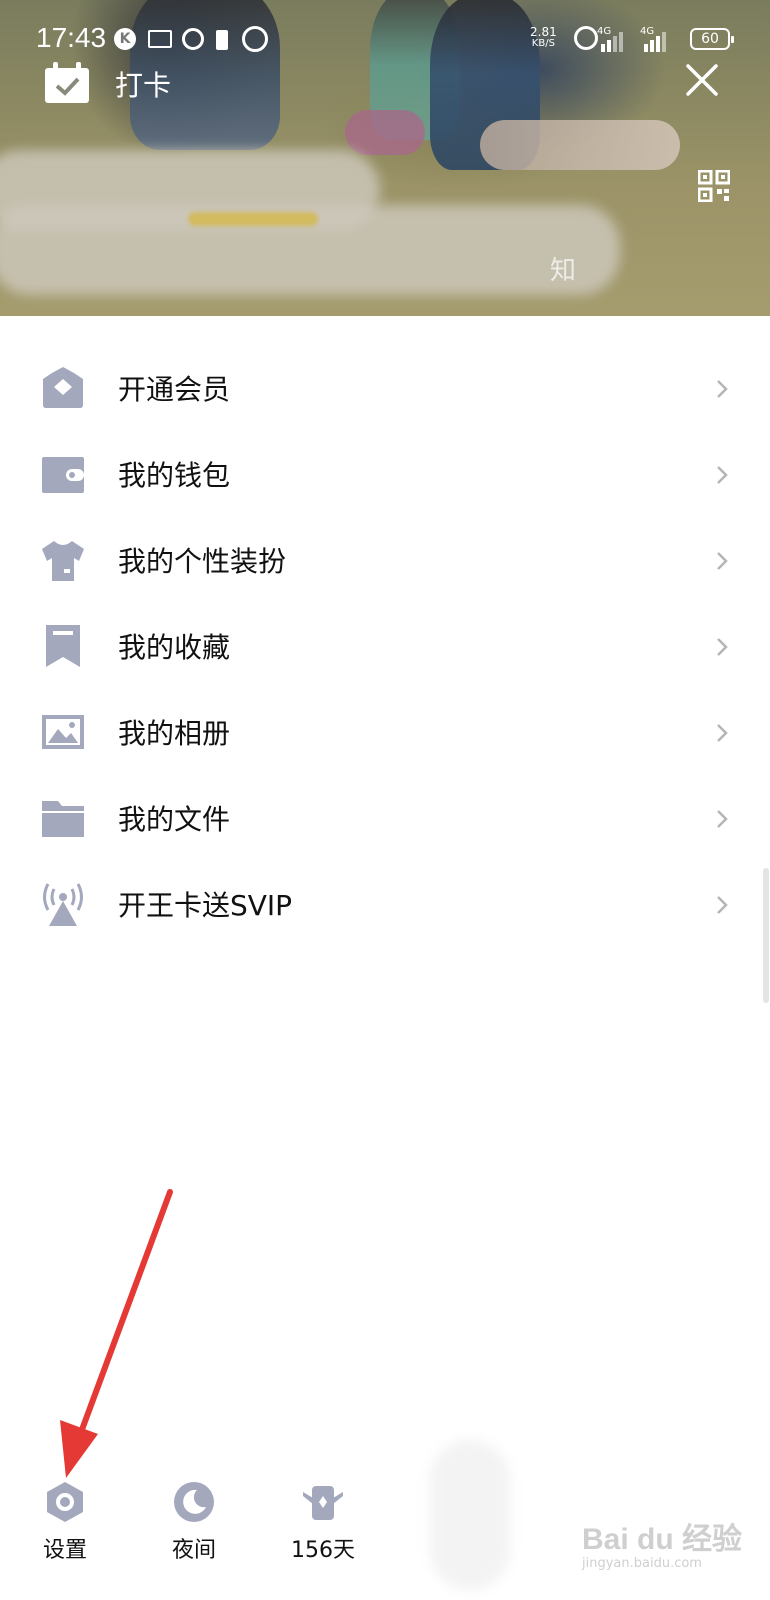  I want to click on net-speed-value: 2.81, so click(543, 32).